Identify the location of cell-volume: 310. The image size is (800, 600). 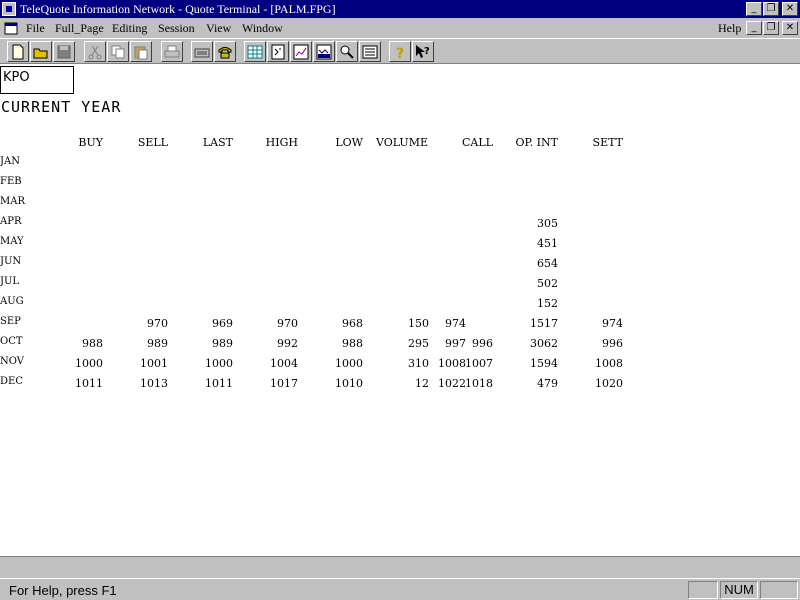
(418, 363).